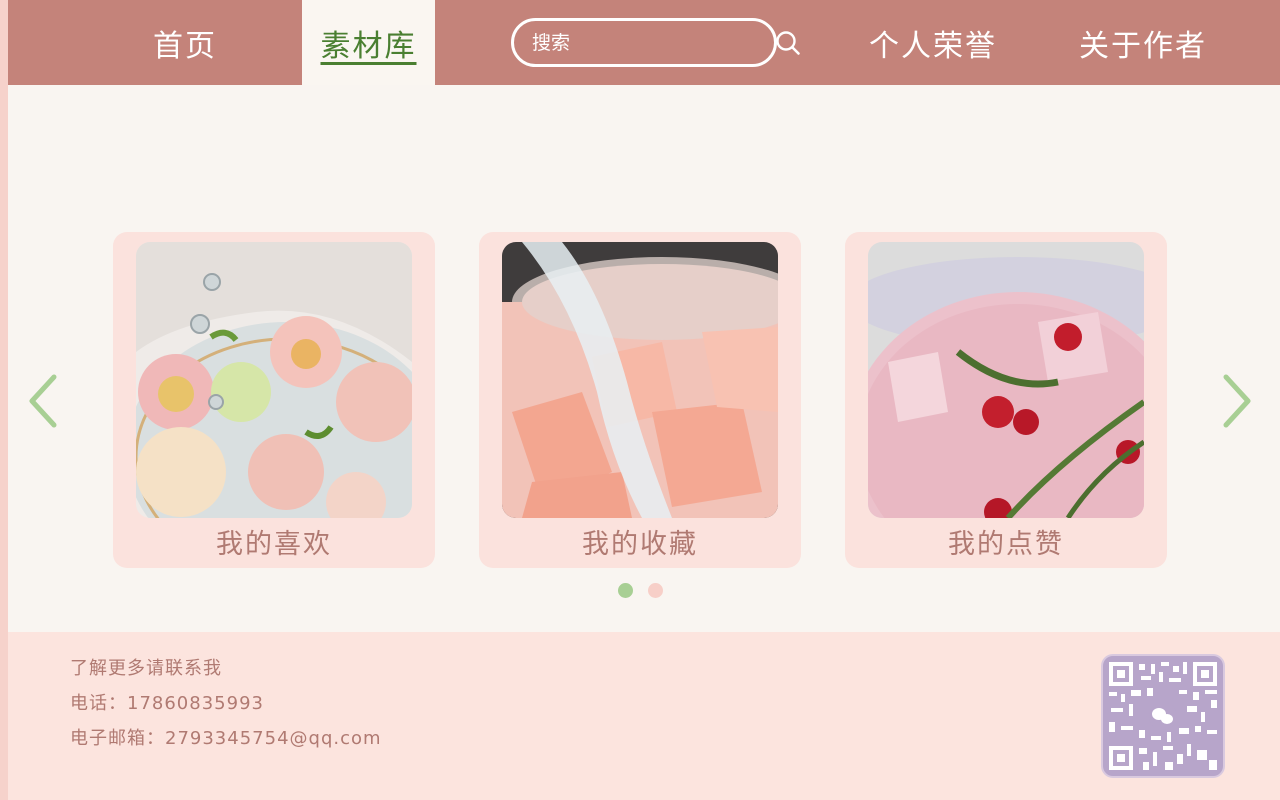 The image size is (1280, 800). I want to click on card-image-drink, so click(1006, 380).